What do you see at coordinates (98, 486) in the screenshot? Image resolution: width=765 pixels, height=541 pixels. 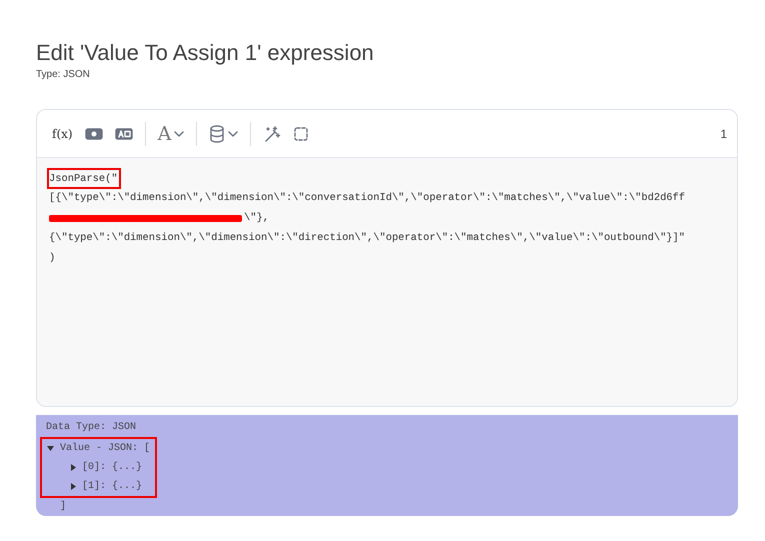 I see `tree-node: [1]: {...}` at bounding box center [98, 486].